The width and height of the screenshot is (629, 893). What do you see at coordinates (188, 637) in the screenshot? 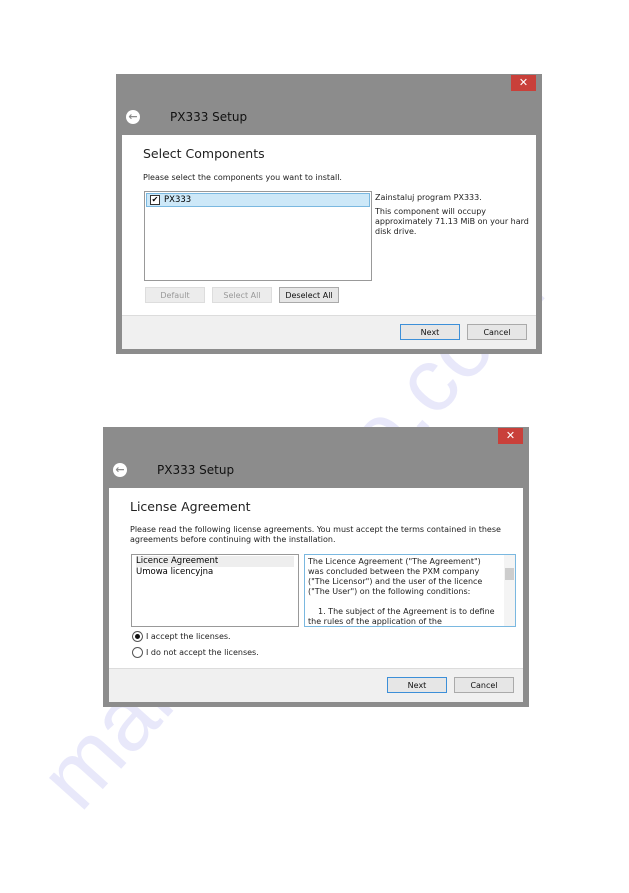
I see `accept-label: I accept the licenses.` at bounding box center [188, 637].